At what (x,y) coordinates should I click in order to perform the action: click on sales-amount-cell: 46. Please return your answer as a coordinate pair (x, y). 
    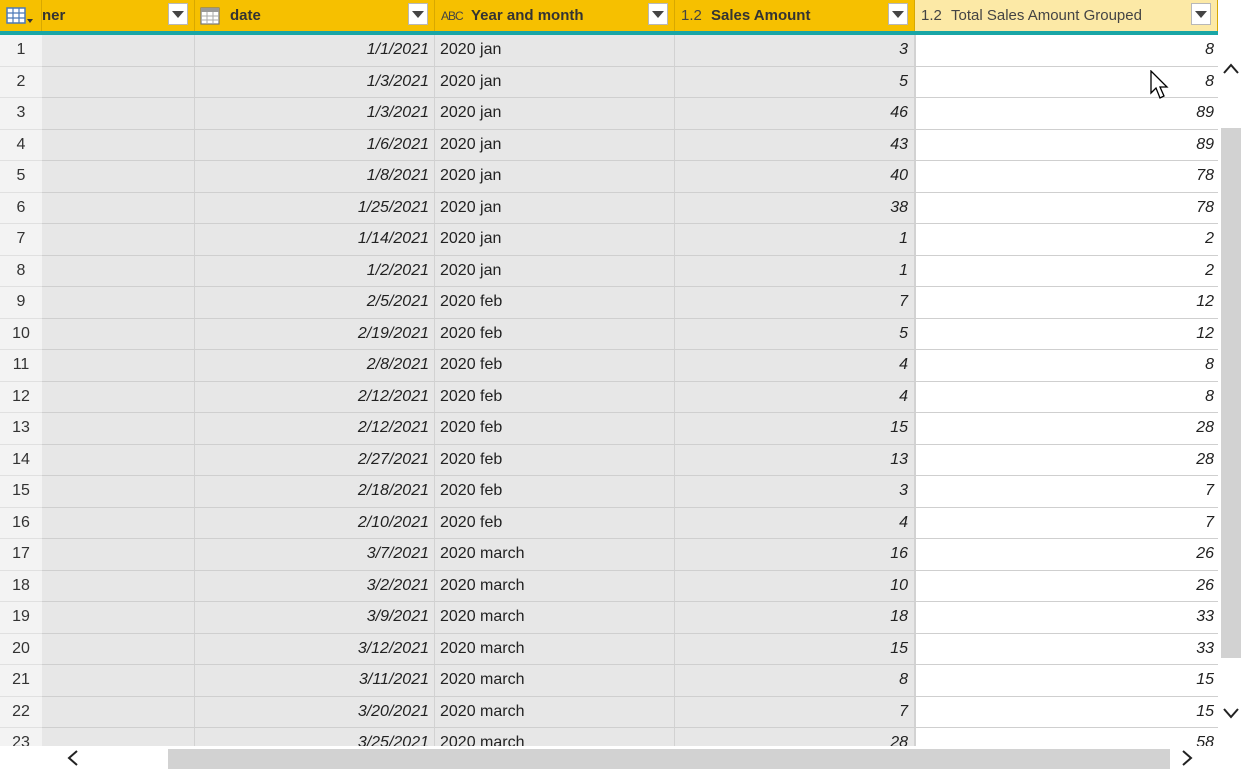
    Looking at the image, I should click on (795, 114).